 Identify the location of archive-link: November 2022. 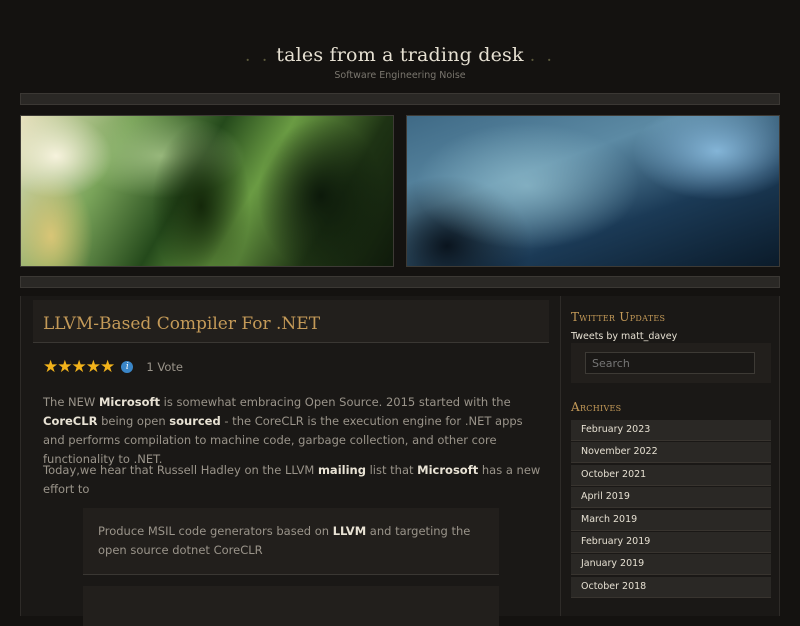
(671, 453).